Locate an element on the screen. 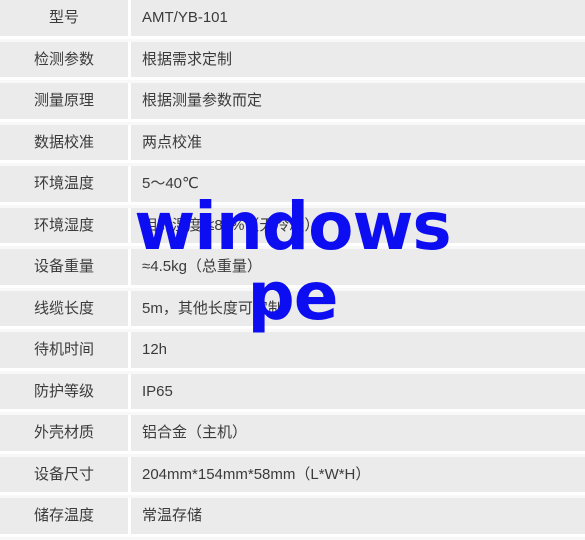 The image size is (585, 540). spec-label-cell: 设备尺寸 is located at coordinates (64, 474).